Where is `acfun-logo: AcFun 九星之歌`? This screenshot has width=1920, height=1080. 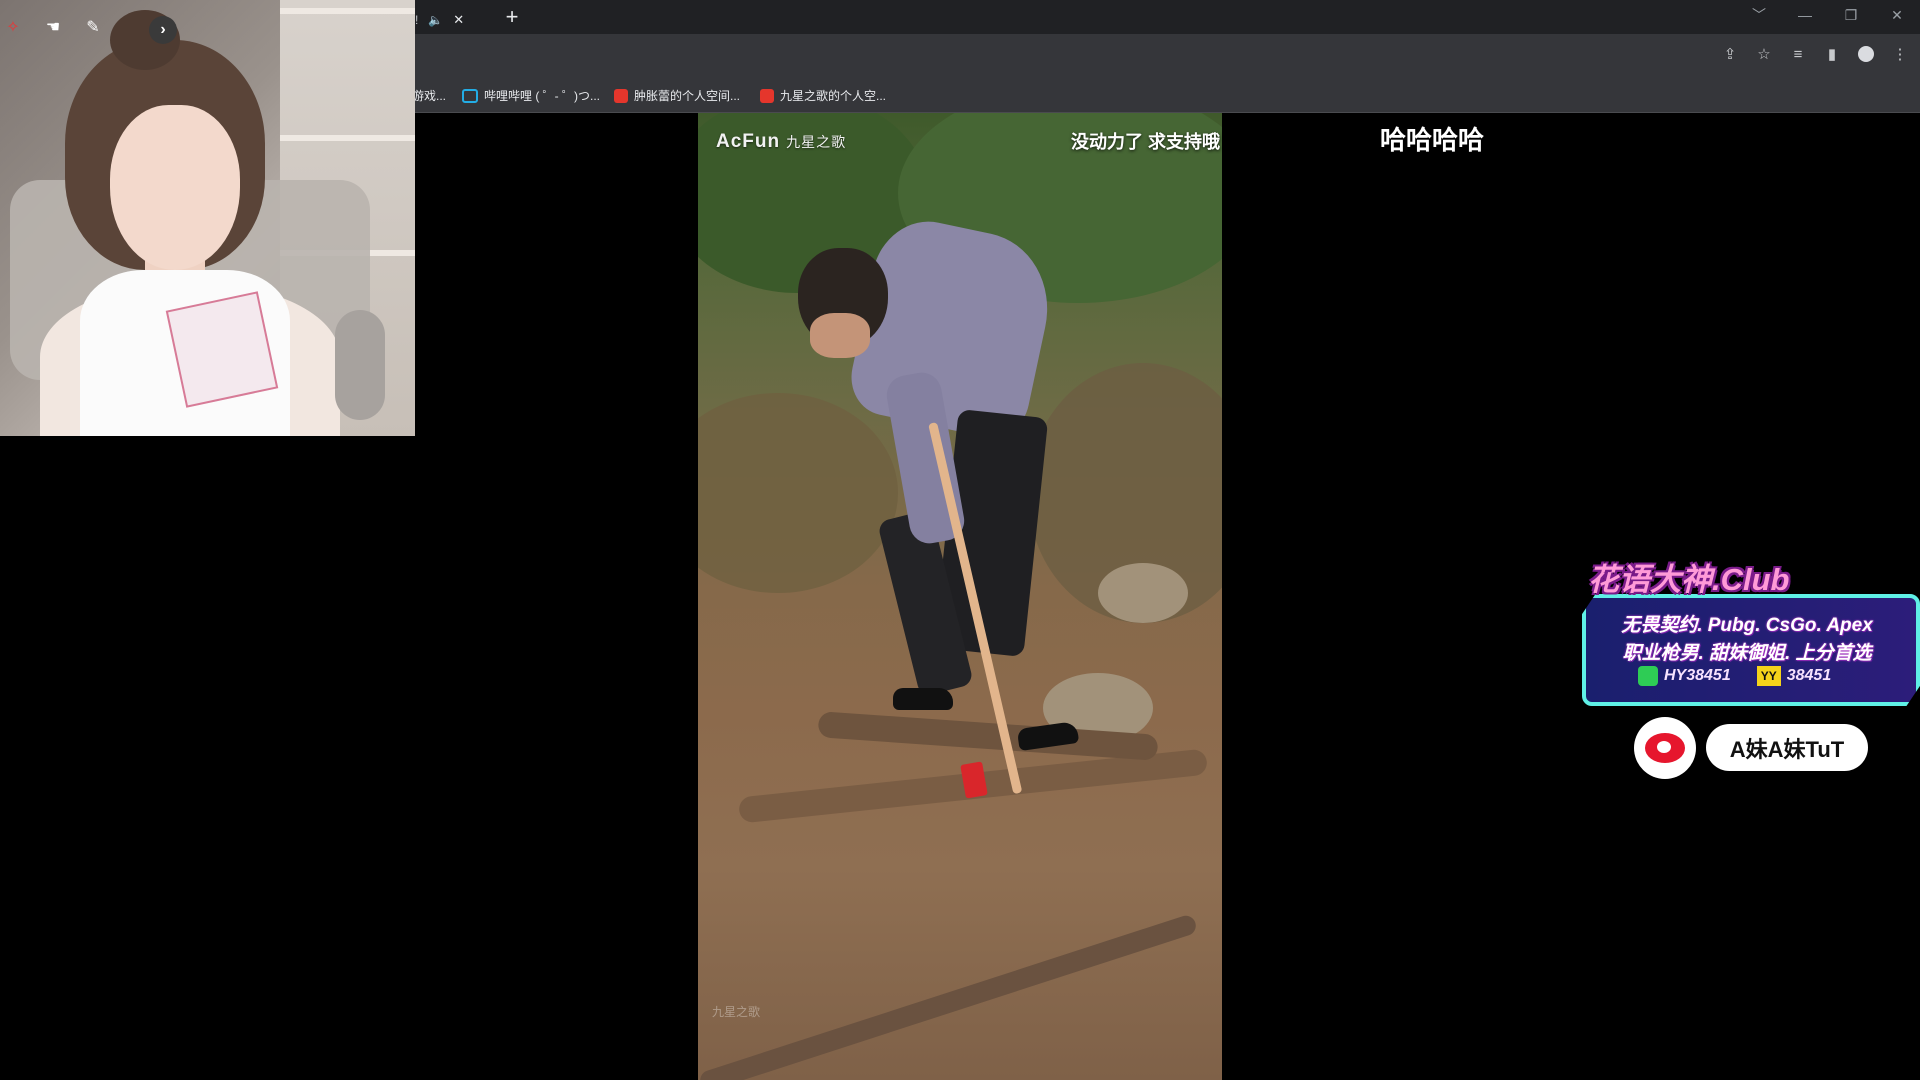
acfun-logo: AcFun 九星之歌 is located at coordinates (781, 141).